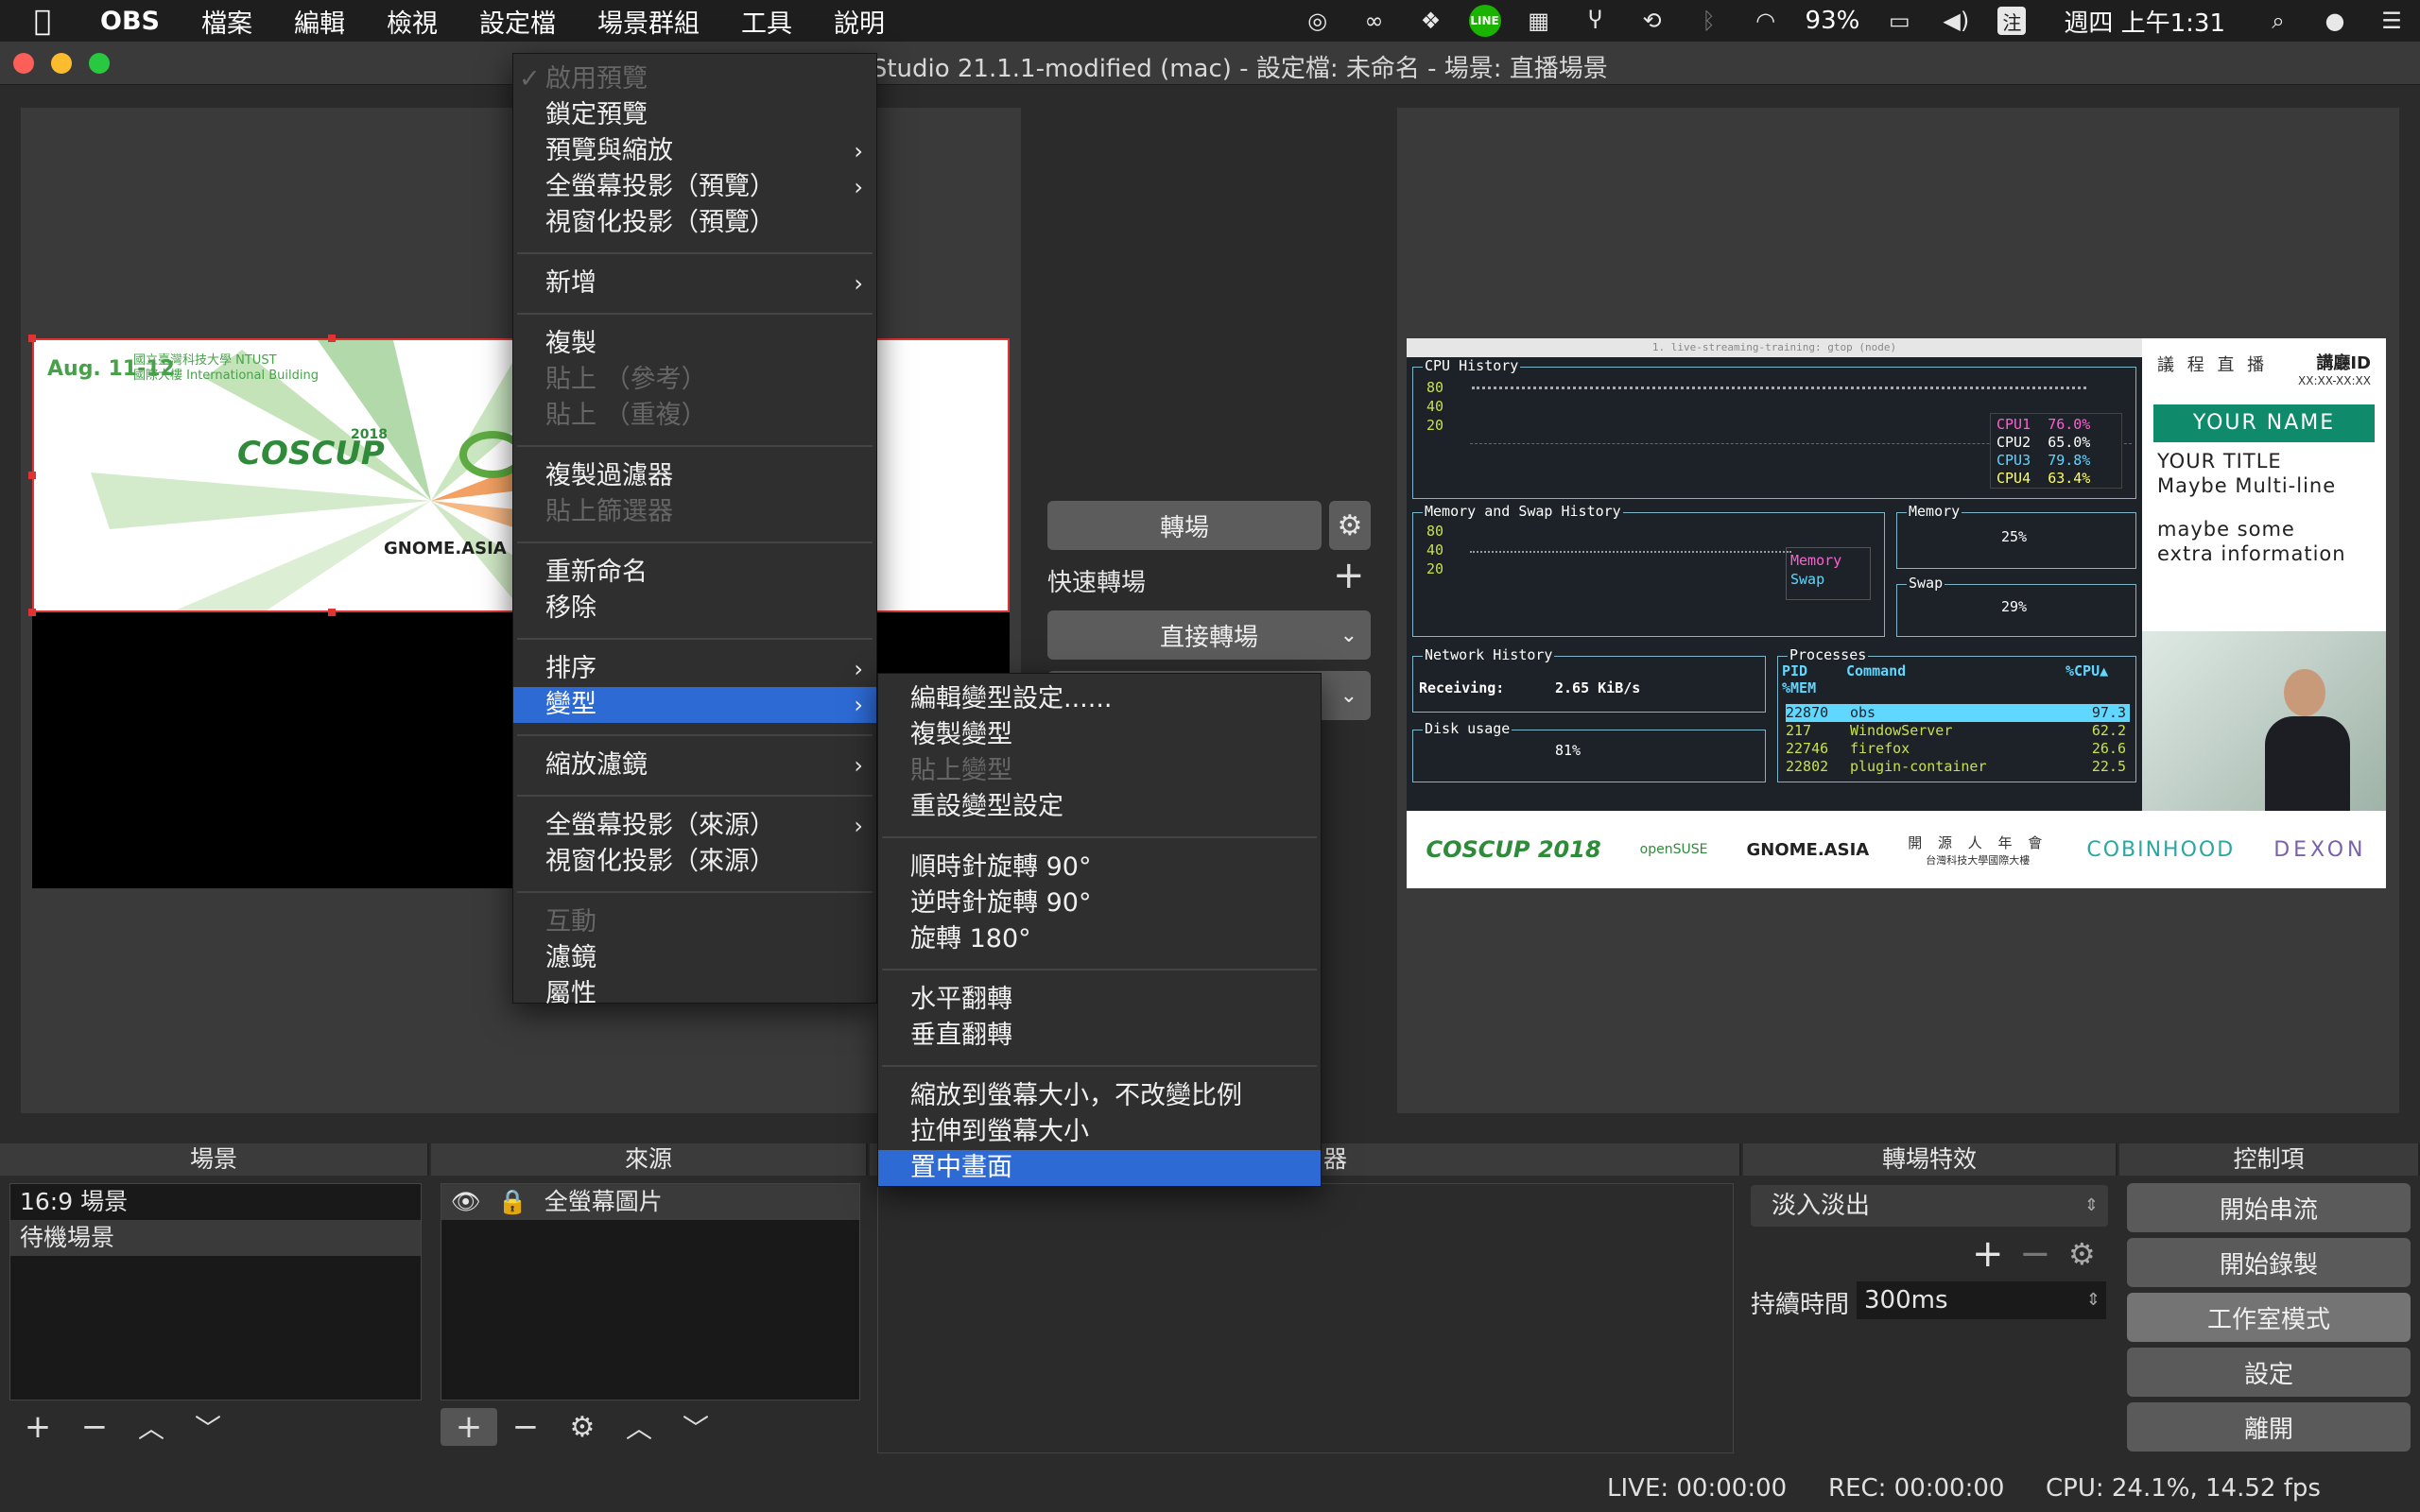 This screenshot has width=2420, height=1512. What do you see at coordinates (767, 21) in the screenshot?
I see `menu-tools: 工具` at bounding box center [767, 21].